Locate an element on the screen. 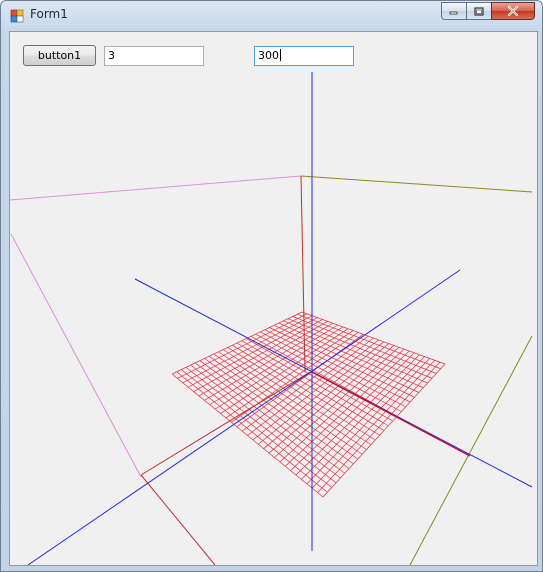  app-icon is located at coordinates (17, 16).